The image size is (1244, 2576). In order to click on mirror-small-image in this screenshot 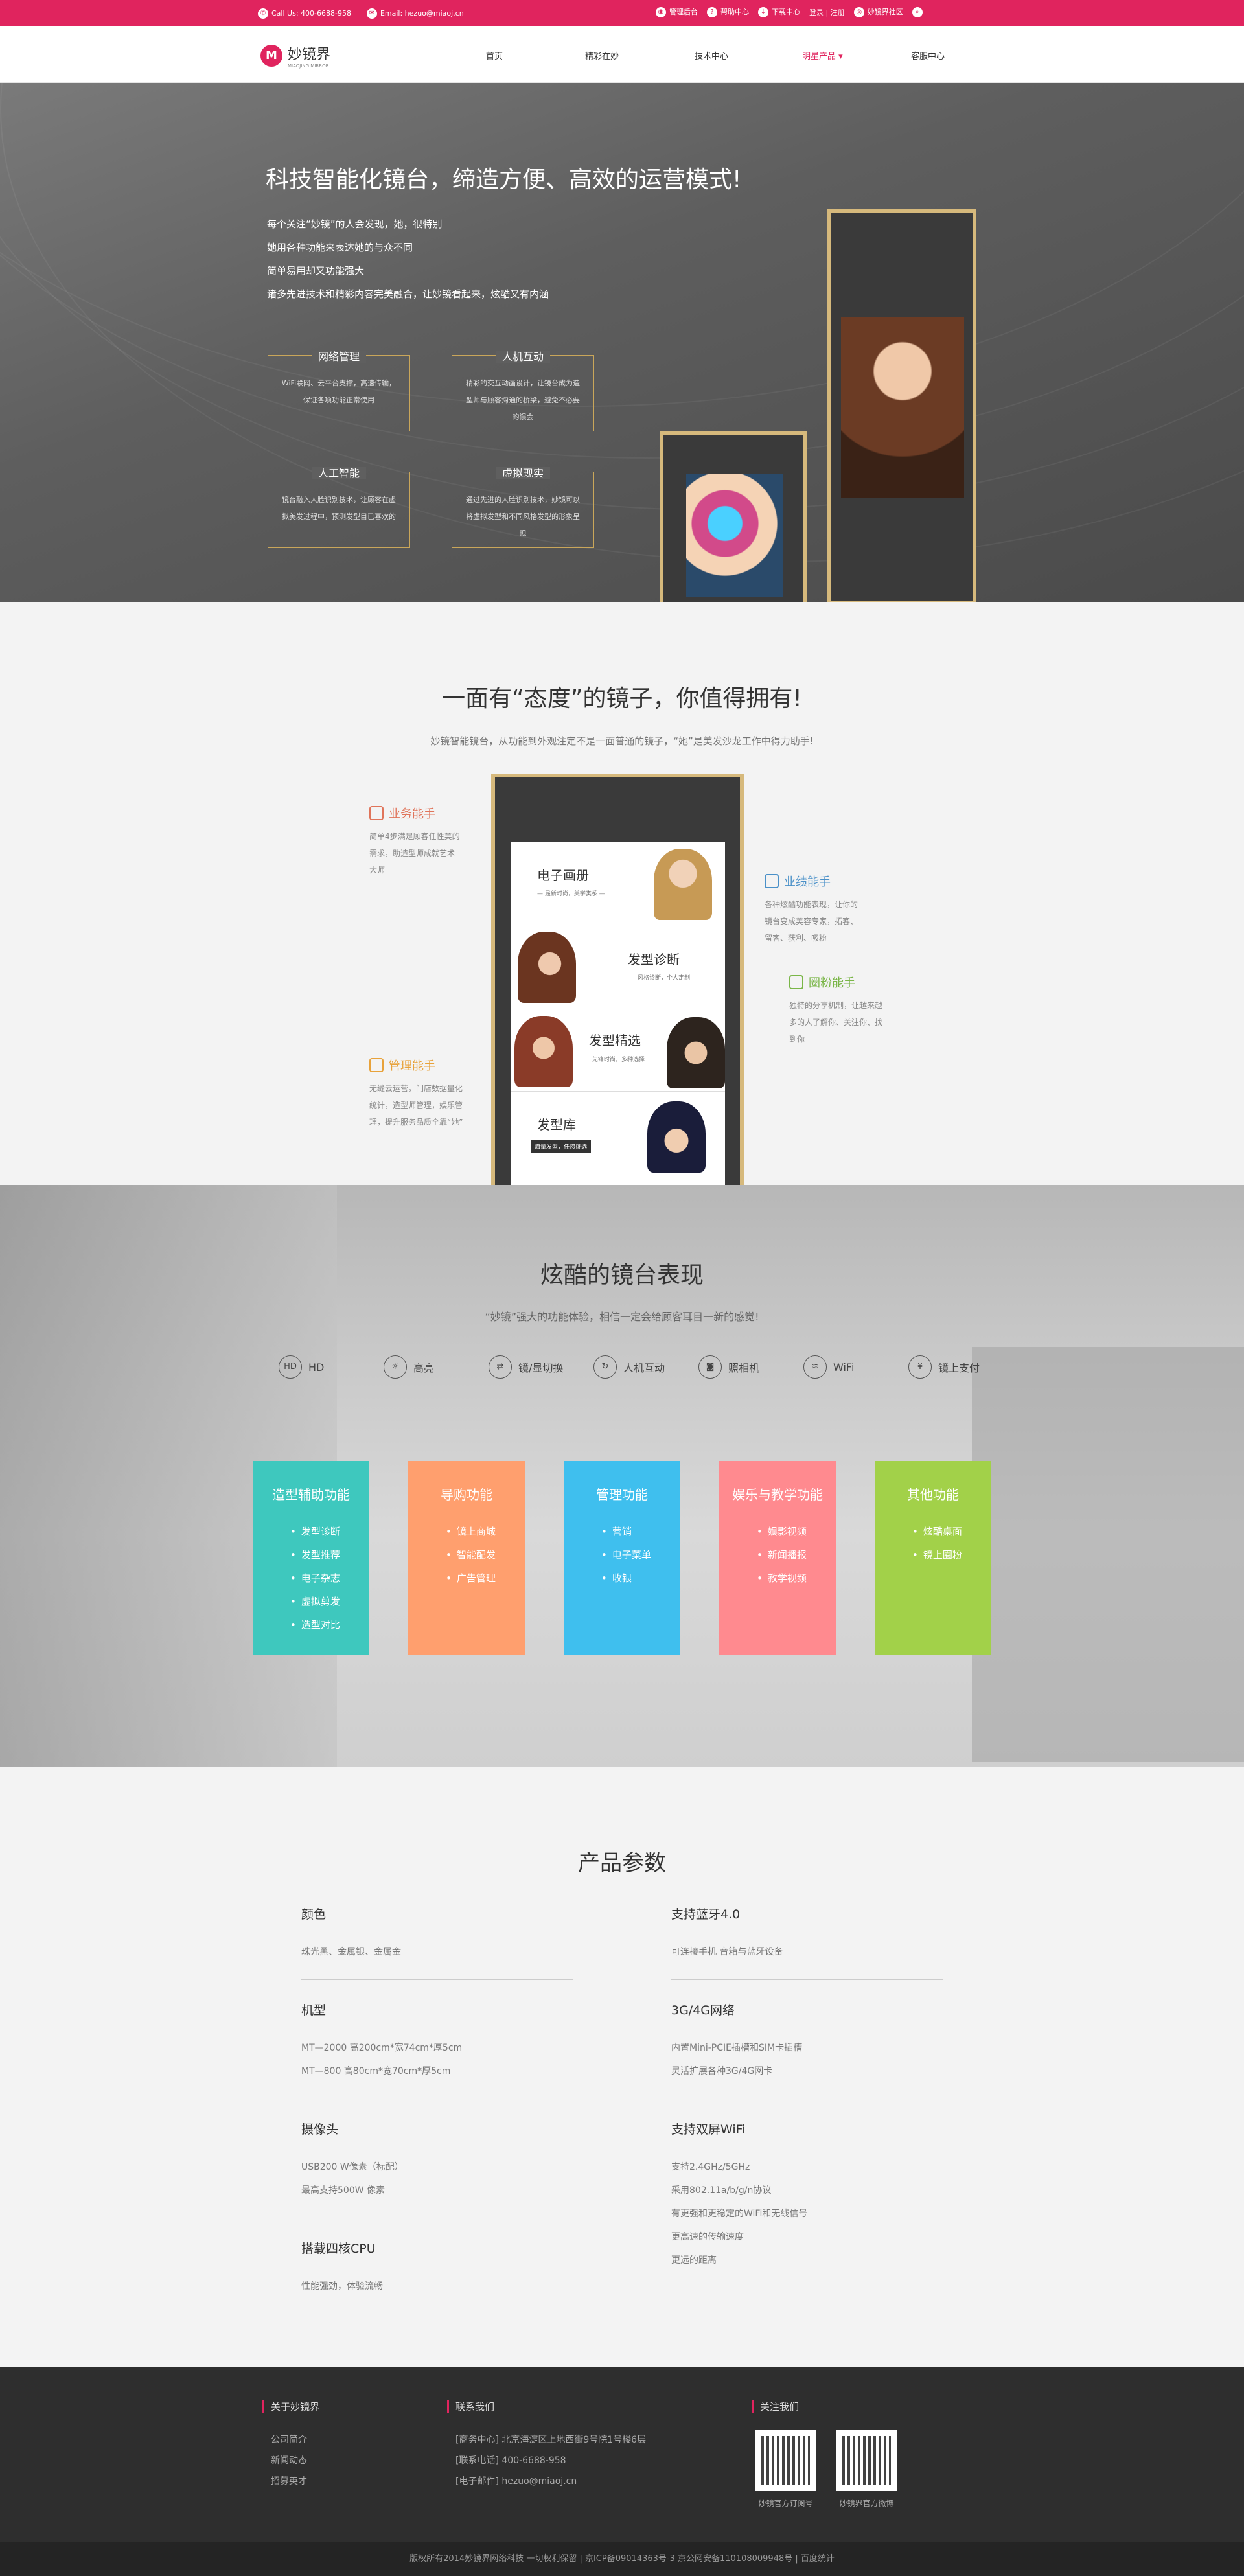, I will do `click(733, 516)`.